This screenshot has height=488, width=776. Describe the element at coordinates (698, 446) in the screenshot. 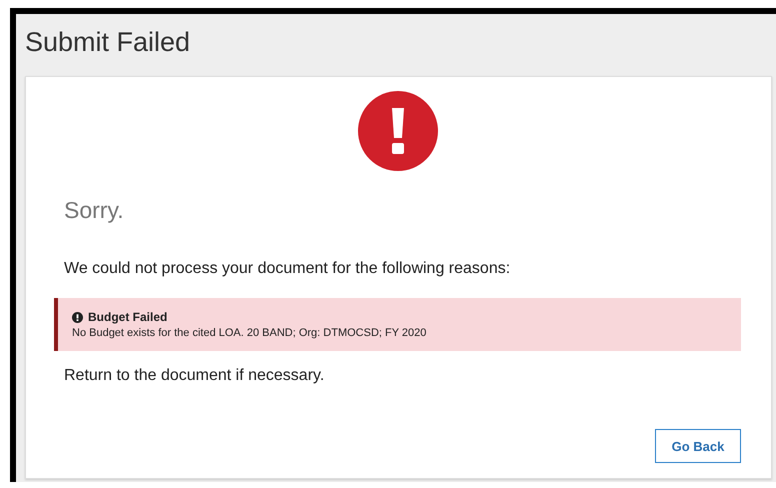

I see `go-back-button: Go Back` at that location.